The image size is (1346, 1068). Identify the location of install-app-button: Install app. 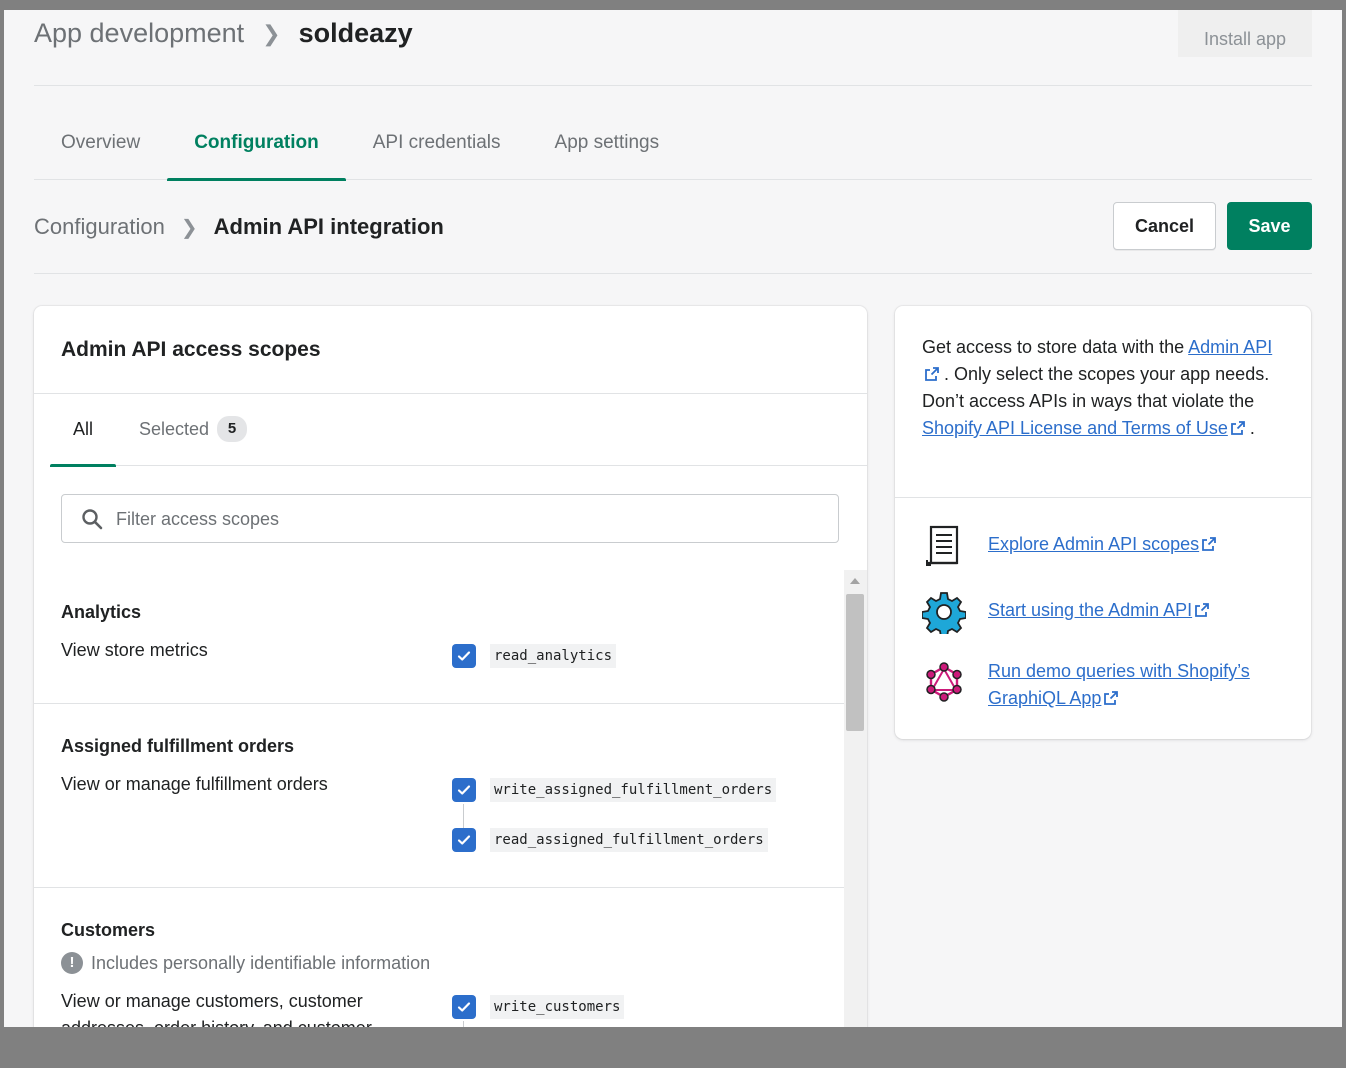
(1245, 33).